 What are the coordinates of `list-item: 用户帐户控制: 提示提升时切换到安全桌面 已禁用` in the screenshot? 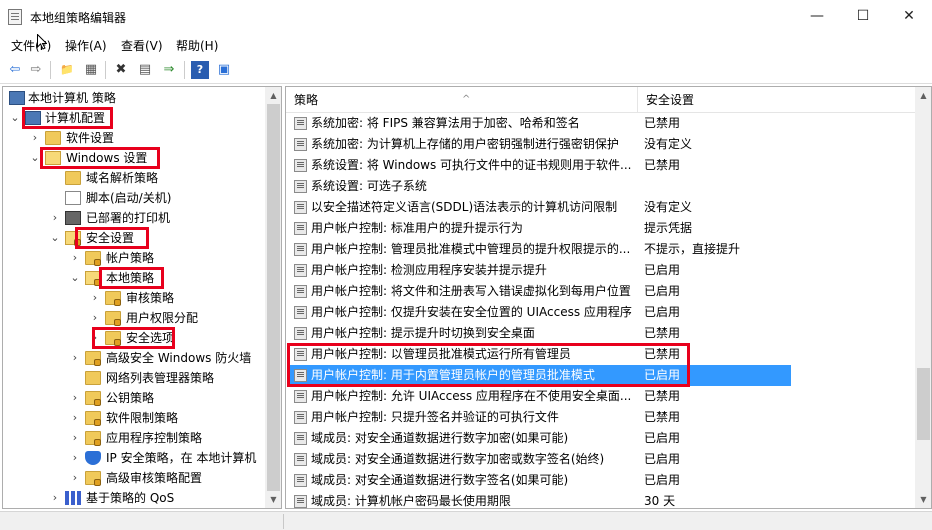 It's located at (601, 333).